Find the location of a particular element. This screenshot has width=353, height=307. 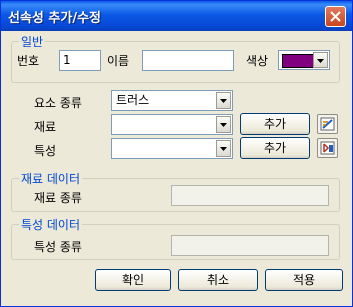

number-field: 1 is located at coordinates (80, 60).